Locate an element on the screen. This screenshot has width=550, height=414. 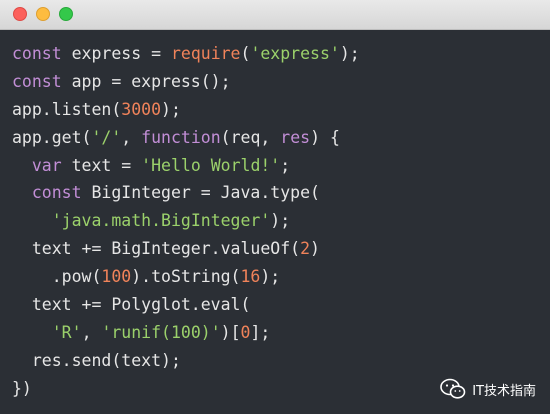
string-token: 'runif(100)' is located at coordinates (161, 332).